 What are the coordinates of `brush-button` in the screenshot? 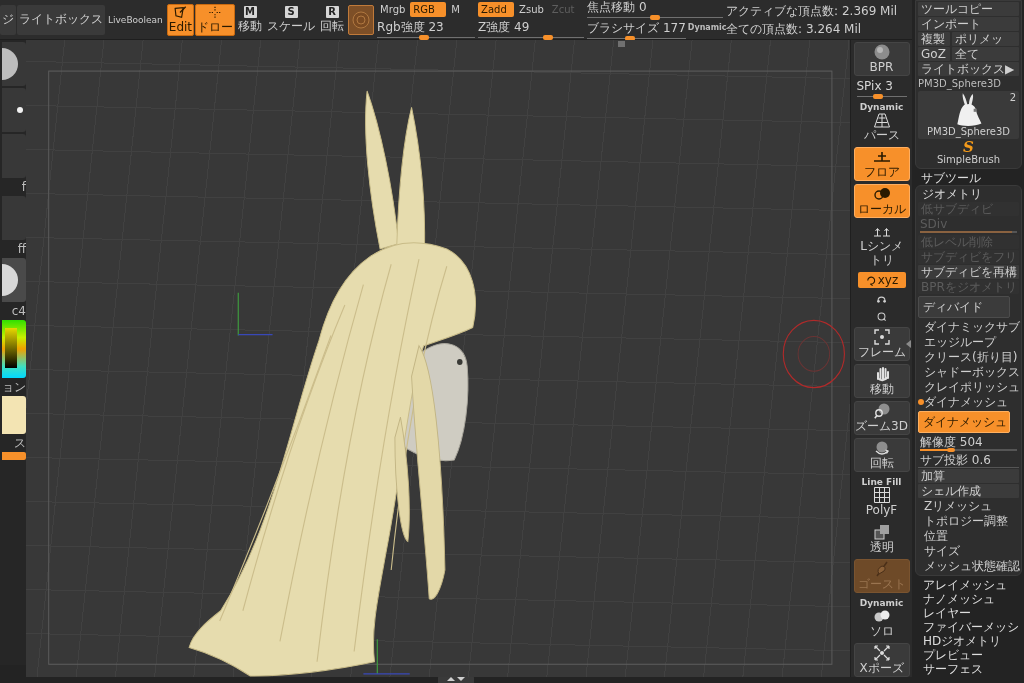 It's located at (14, 64).